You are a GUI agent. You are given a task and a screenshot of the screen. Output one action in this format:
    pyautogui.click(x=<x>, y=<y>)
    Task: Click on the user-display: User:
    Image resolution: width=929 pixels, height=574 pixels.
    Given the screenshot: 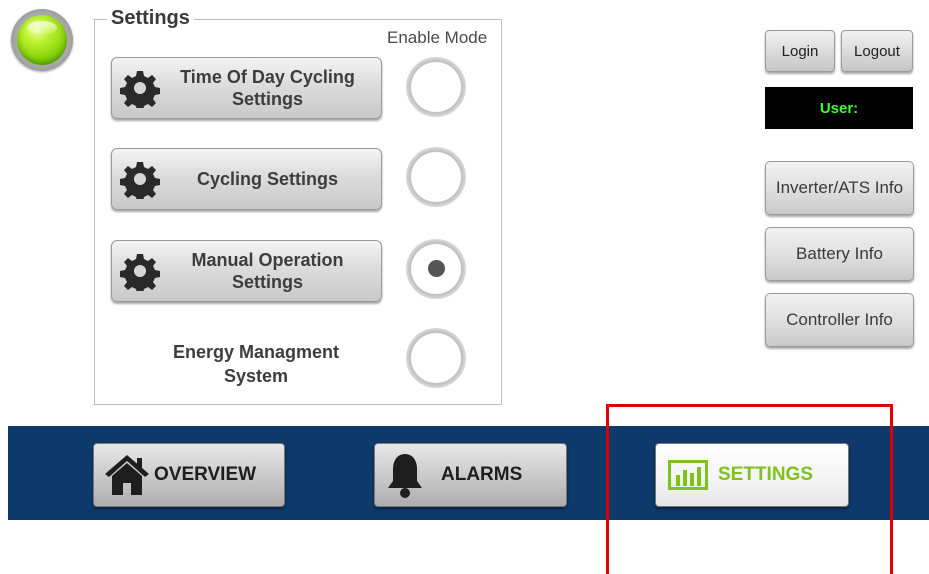 What is the action you would take?
    pyautogui.click(x=839, y=108)
    